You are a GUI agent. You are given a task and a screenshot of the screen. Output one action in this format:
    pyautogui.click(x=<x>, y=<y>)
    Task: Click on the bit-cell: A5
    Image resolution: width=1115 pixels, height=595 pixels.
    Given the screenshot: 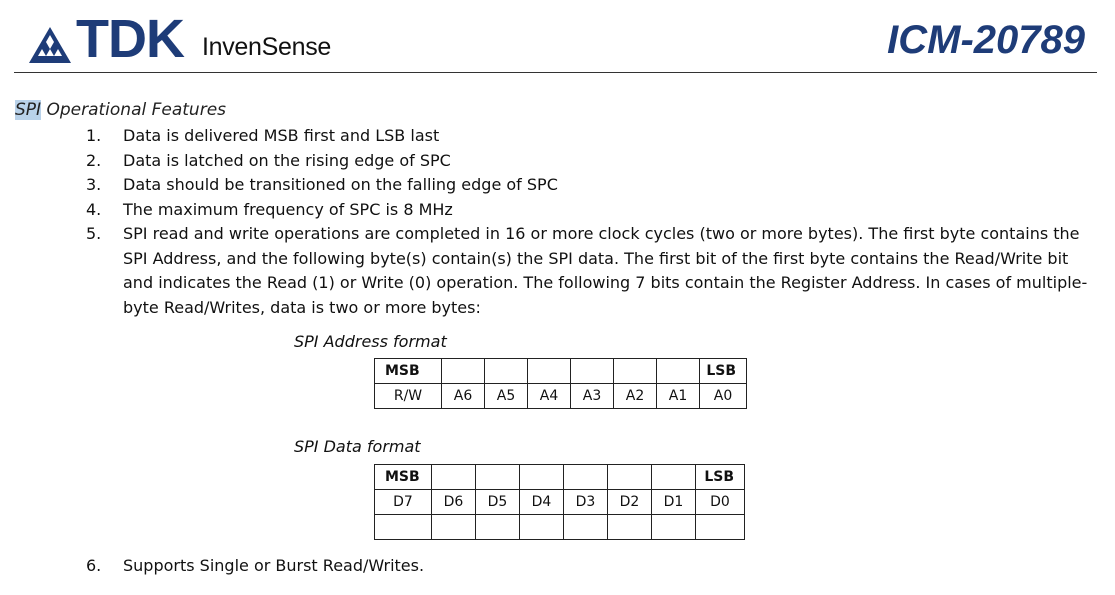 What is the action you would take?
    pyautogui.click(x=506, y=396)
    